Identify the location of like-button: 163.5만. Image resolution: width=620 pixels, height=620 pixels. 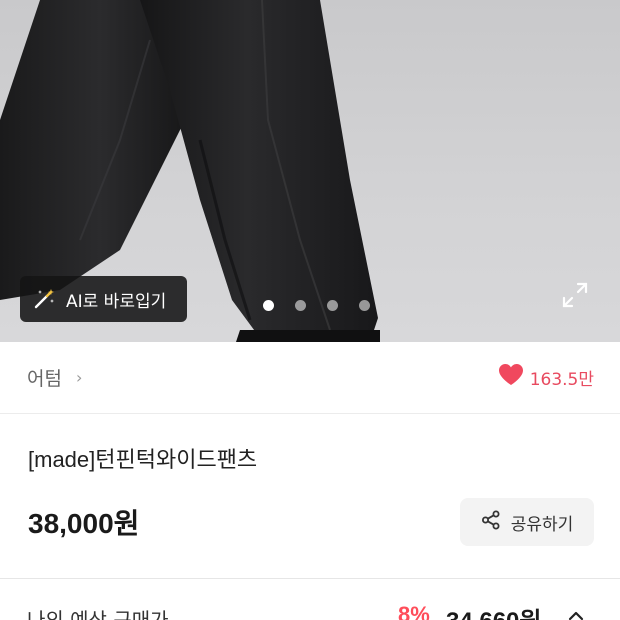
(546, 377).